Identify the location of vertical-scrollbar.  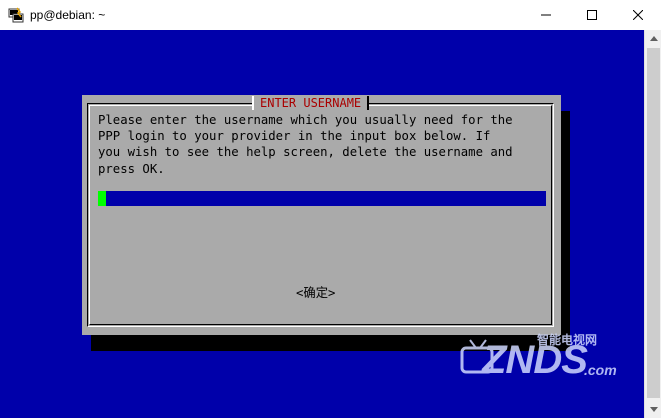
(652, 224).